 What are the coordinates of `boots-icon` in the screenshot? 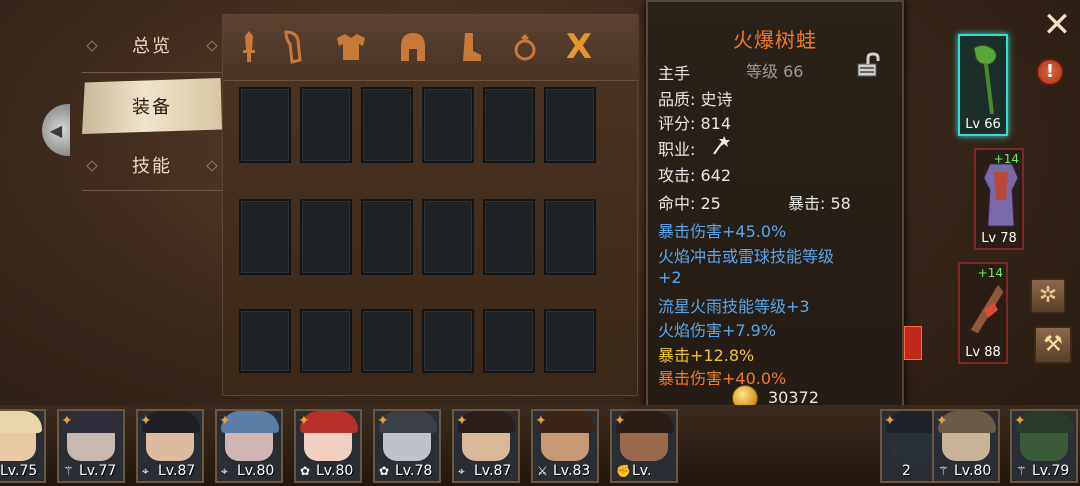 It's located at (471, 47).